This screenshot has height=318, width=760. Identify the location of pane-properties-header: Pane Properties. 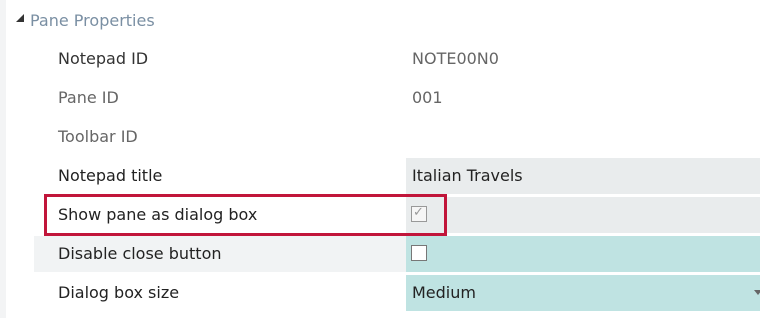
(383, 20).